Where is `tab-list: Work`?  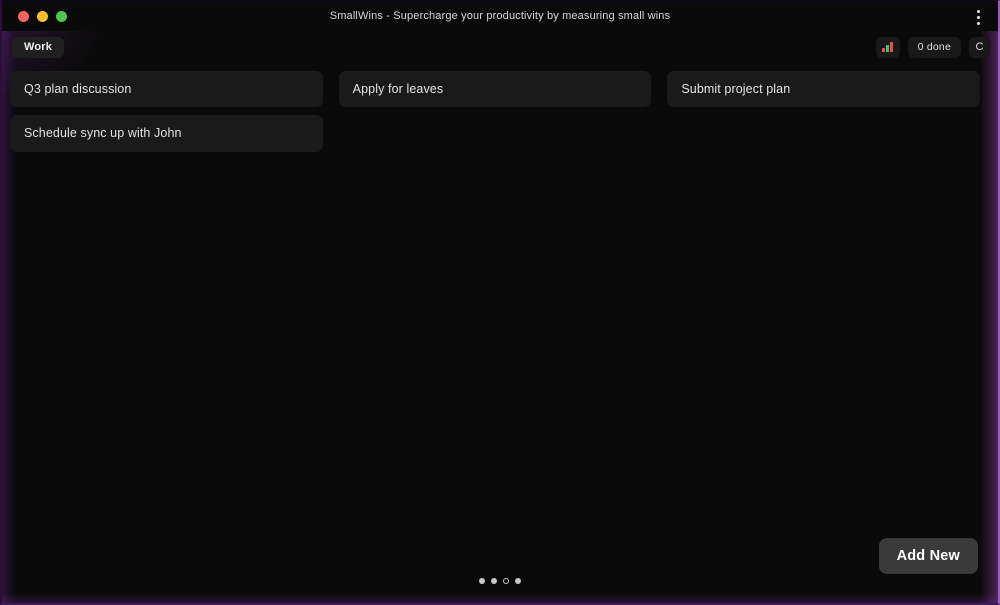
tab-list: Work is located at coordinates (38, 47).